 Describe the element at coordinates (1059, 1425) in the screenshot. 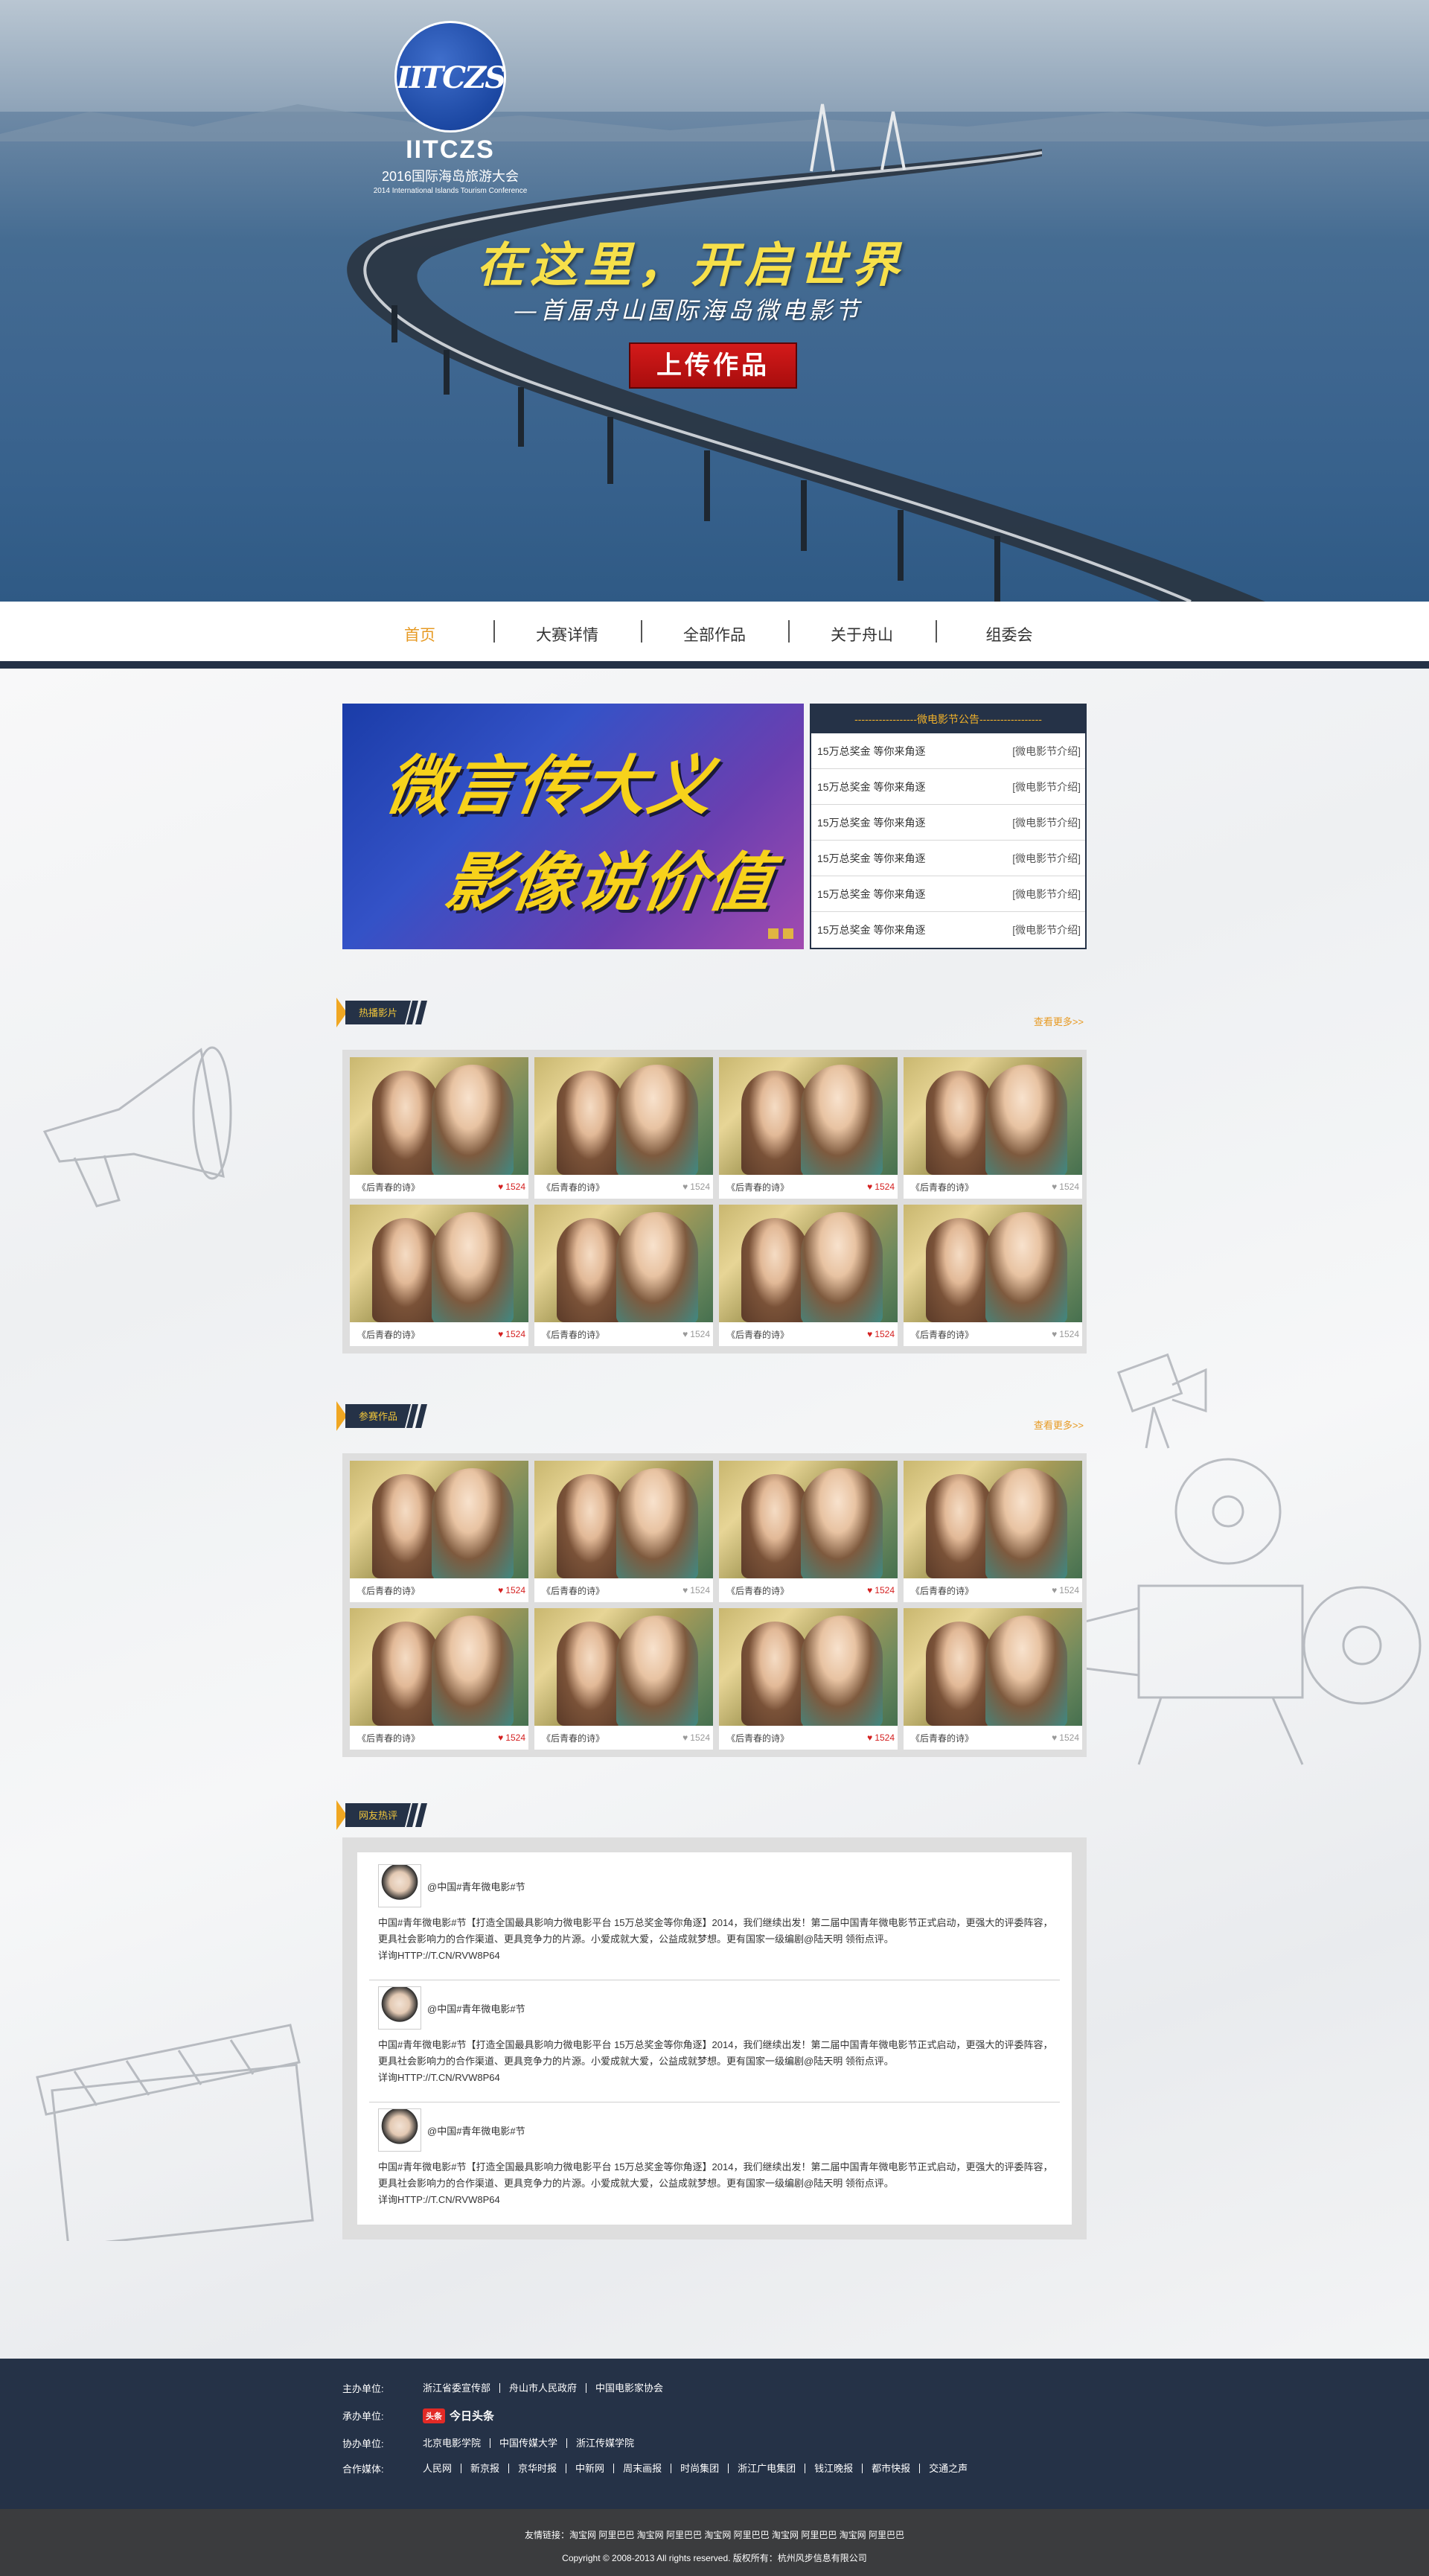

I see `entries-more-link: 查看更多>>` at that location.